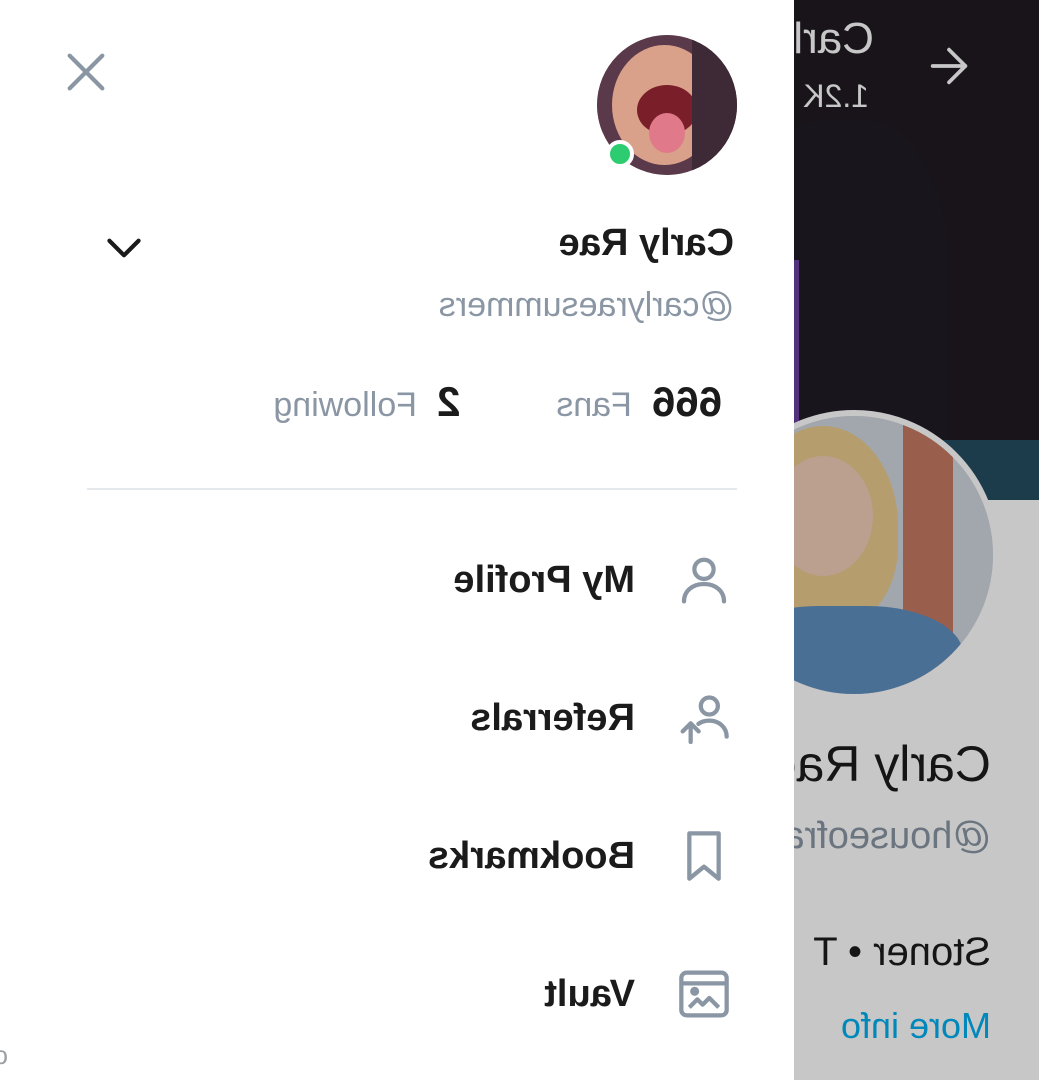 The image size is (1039, 1080). I want to click on close-icon, so click(86, 72).